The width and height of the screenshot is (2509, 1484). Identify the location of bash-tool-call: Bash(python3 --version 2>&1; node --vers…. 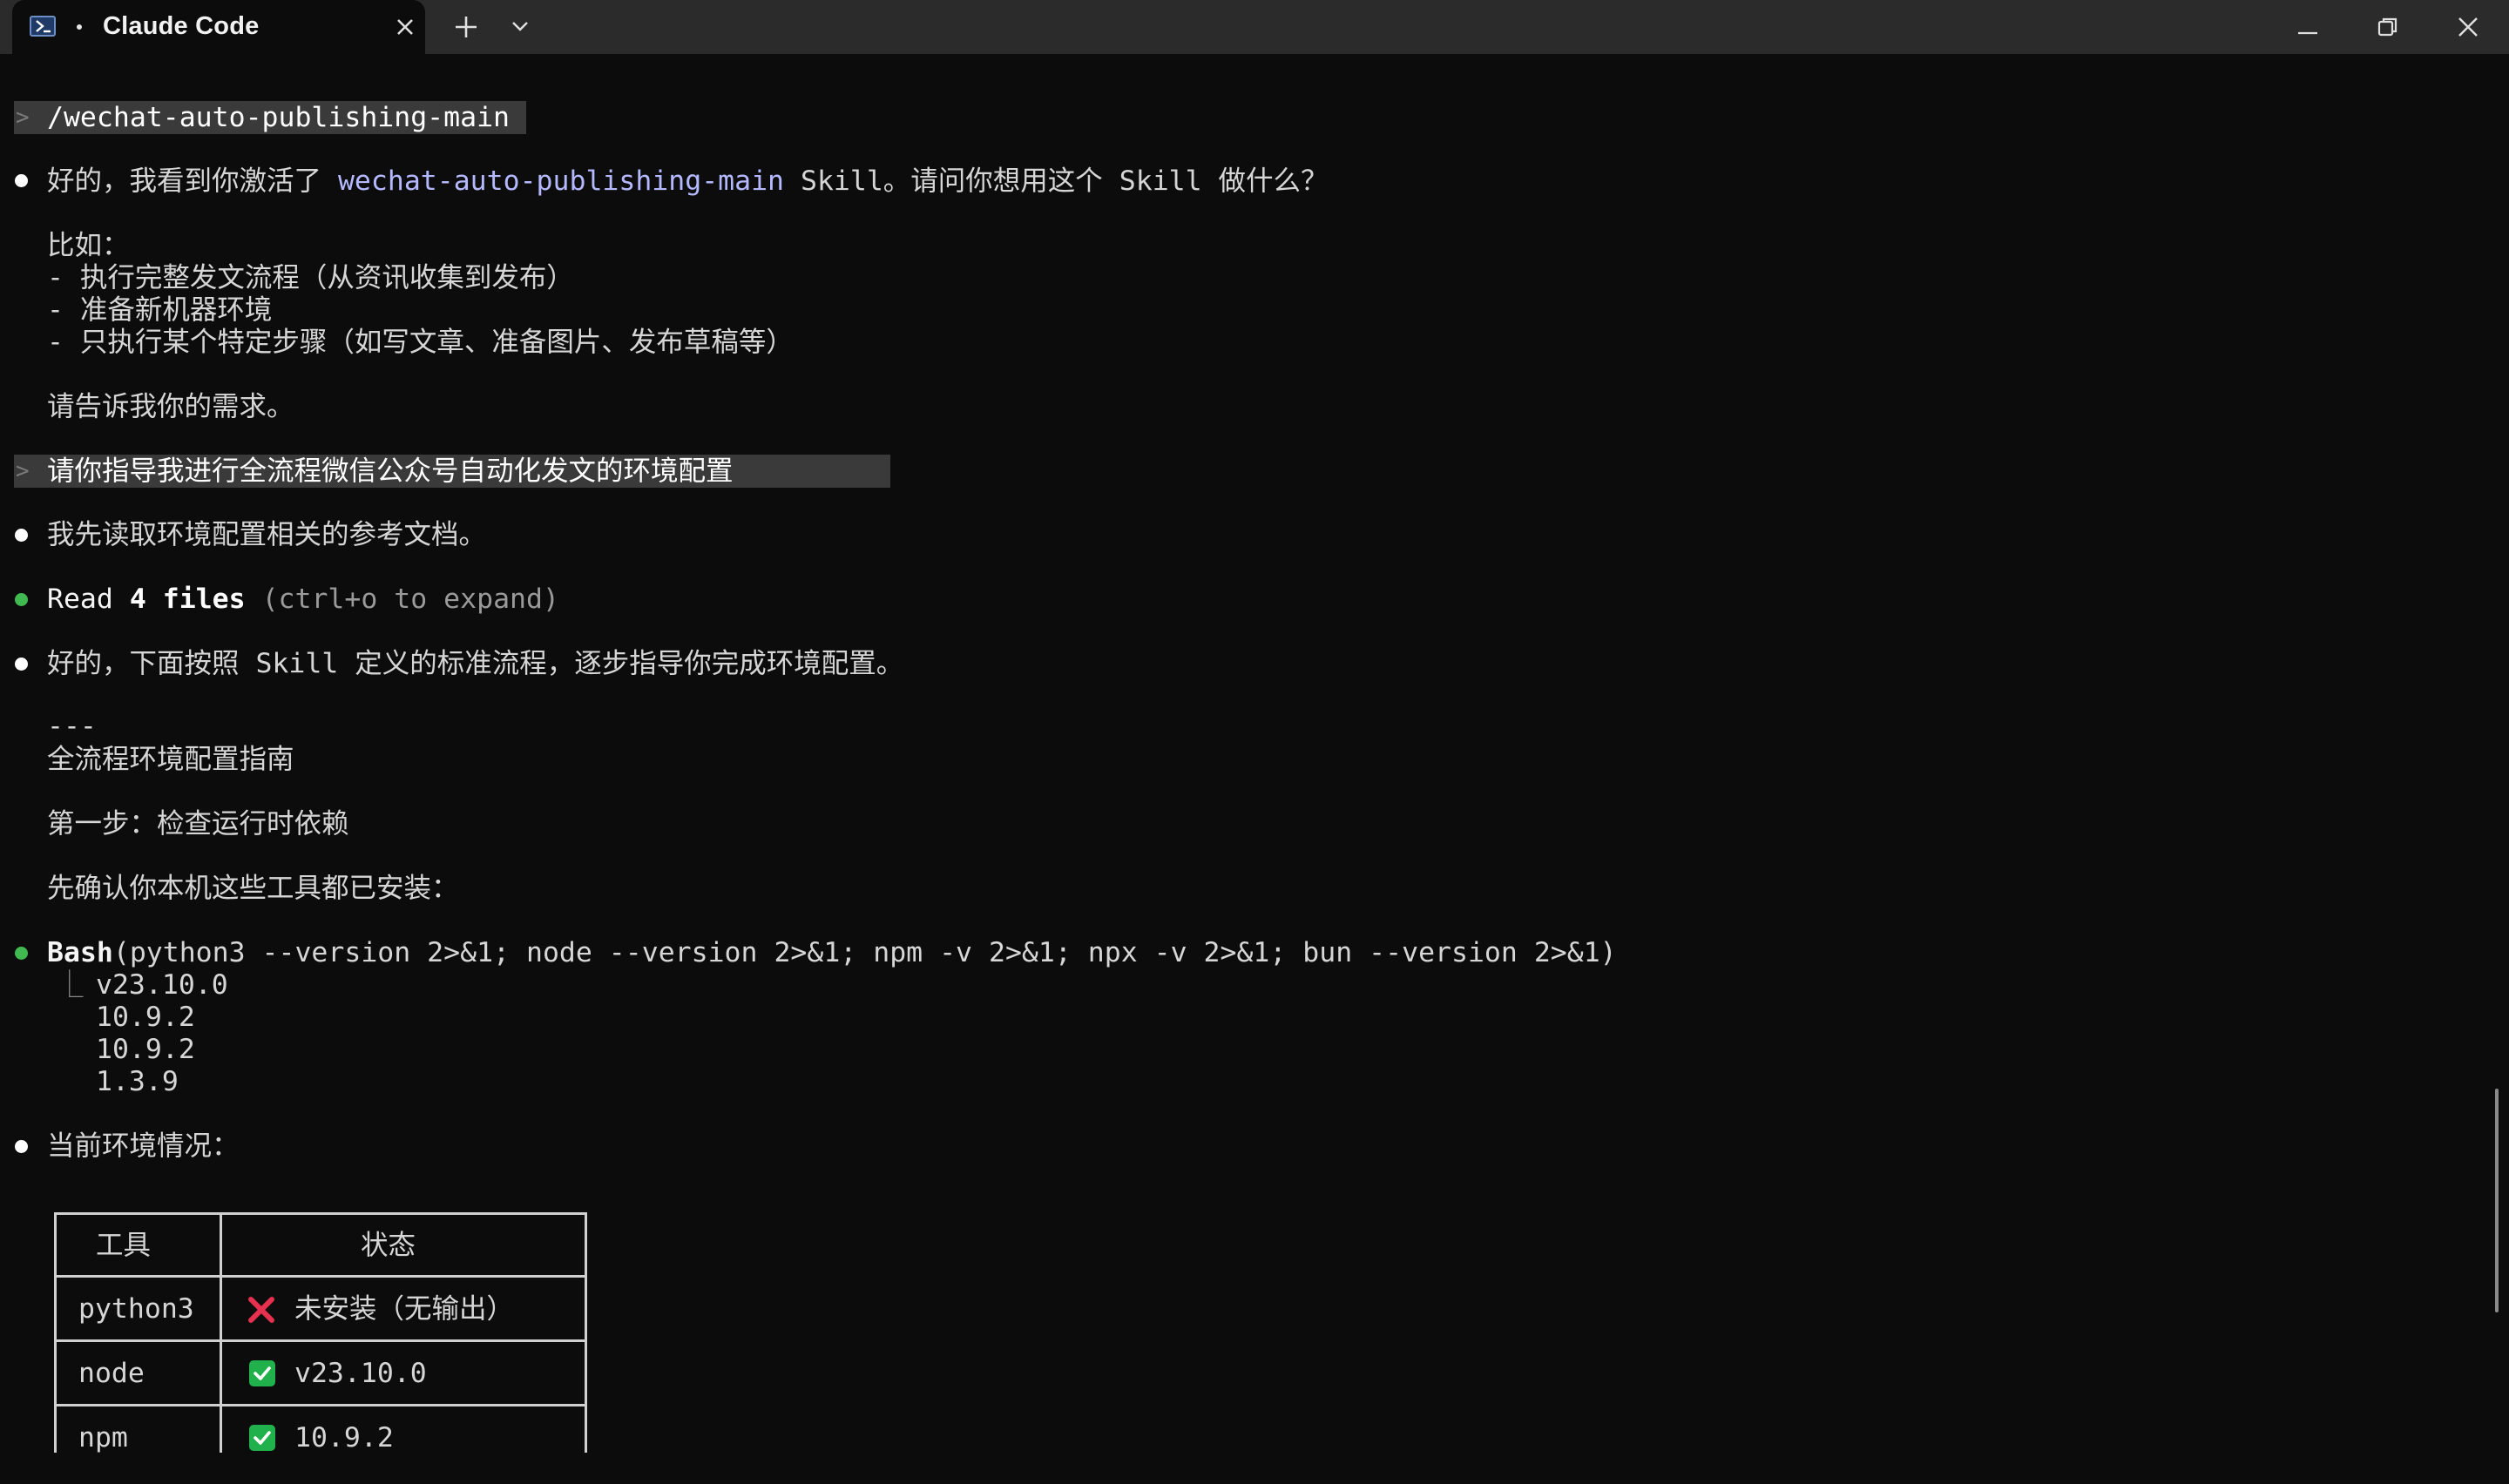
(832, 952).